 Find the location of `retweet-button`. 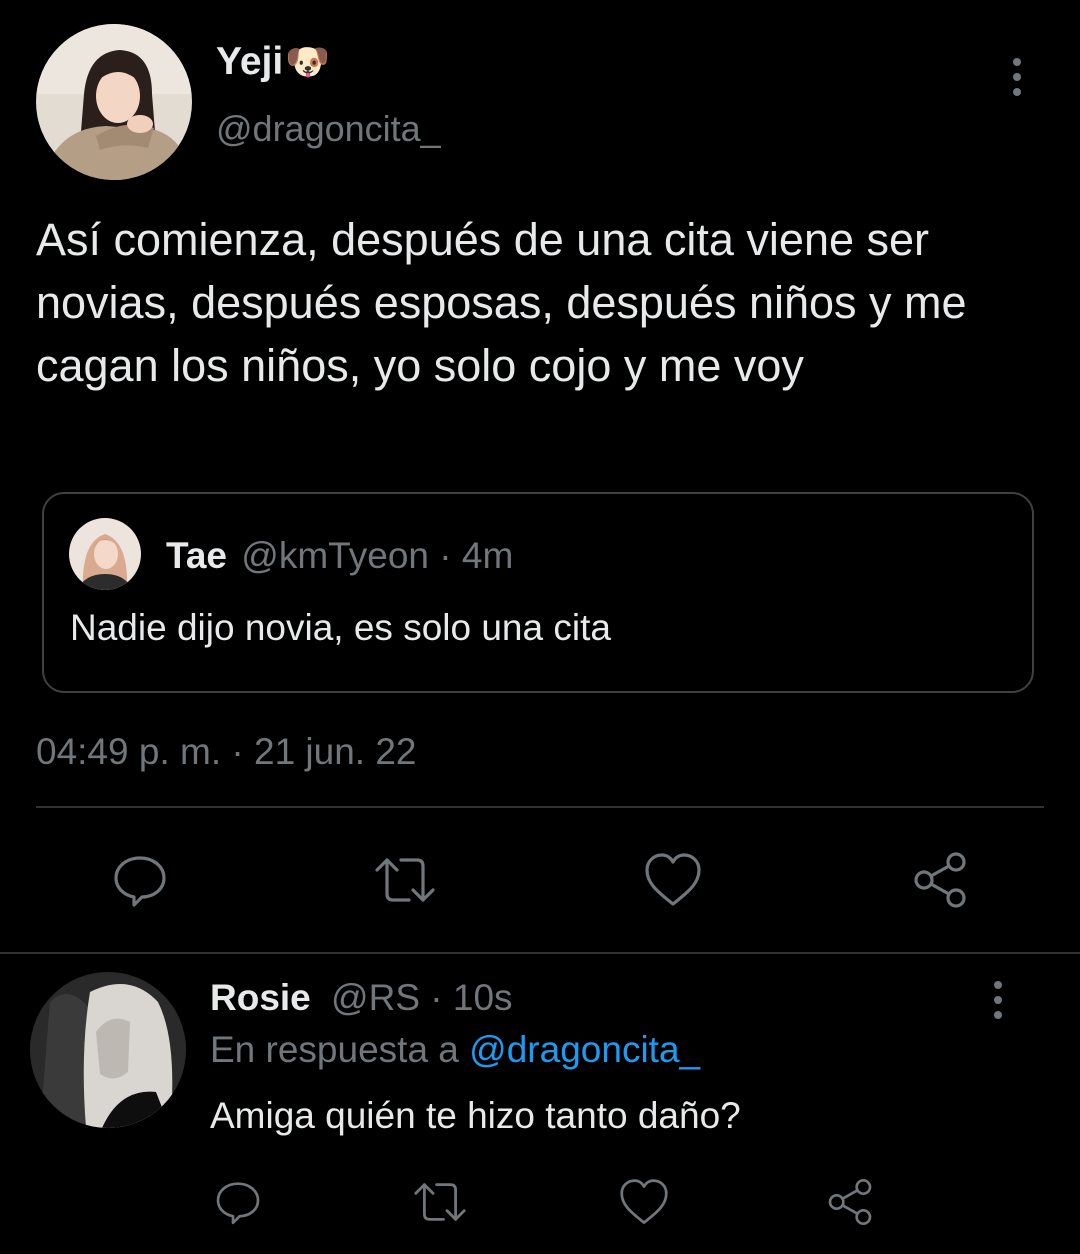

retweet-button is located at coordinates (405, 880).